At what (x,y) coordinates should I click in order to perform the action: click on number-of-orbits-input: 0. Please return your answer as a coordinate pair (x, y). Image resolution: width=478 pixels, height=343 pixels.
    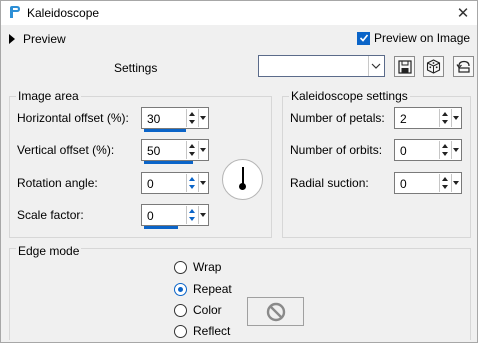
    Looking at the image, I should click on (428, 150).